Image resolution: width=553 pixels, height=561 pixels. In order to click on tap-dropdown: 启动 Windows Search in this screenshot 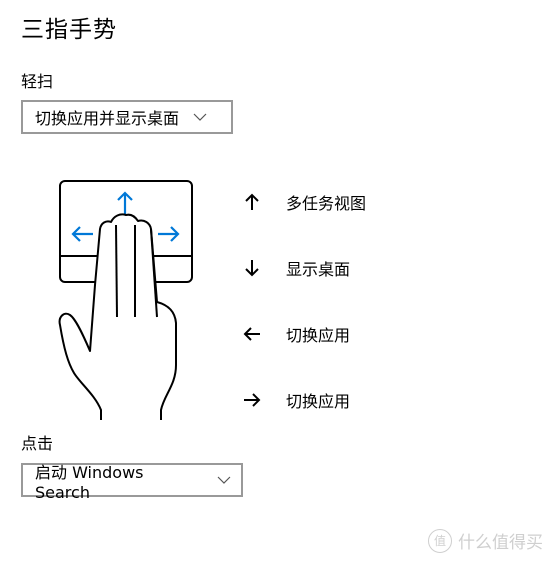, I will do `click(132, 482)`.